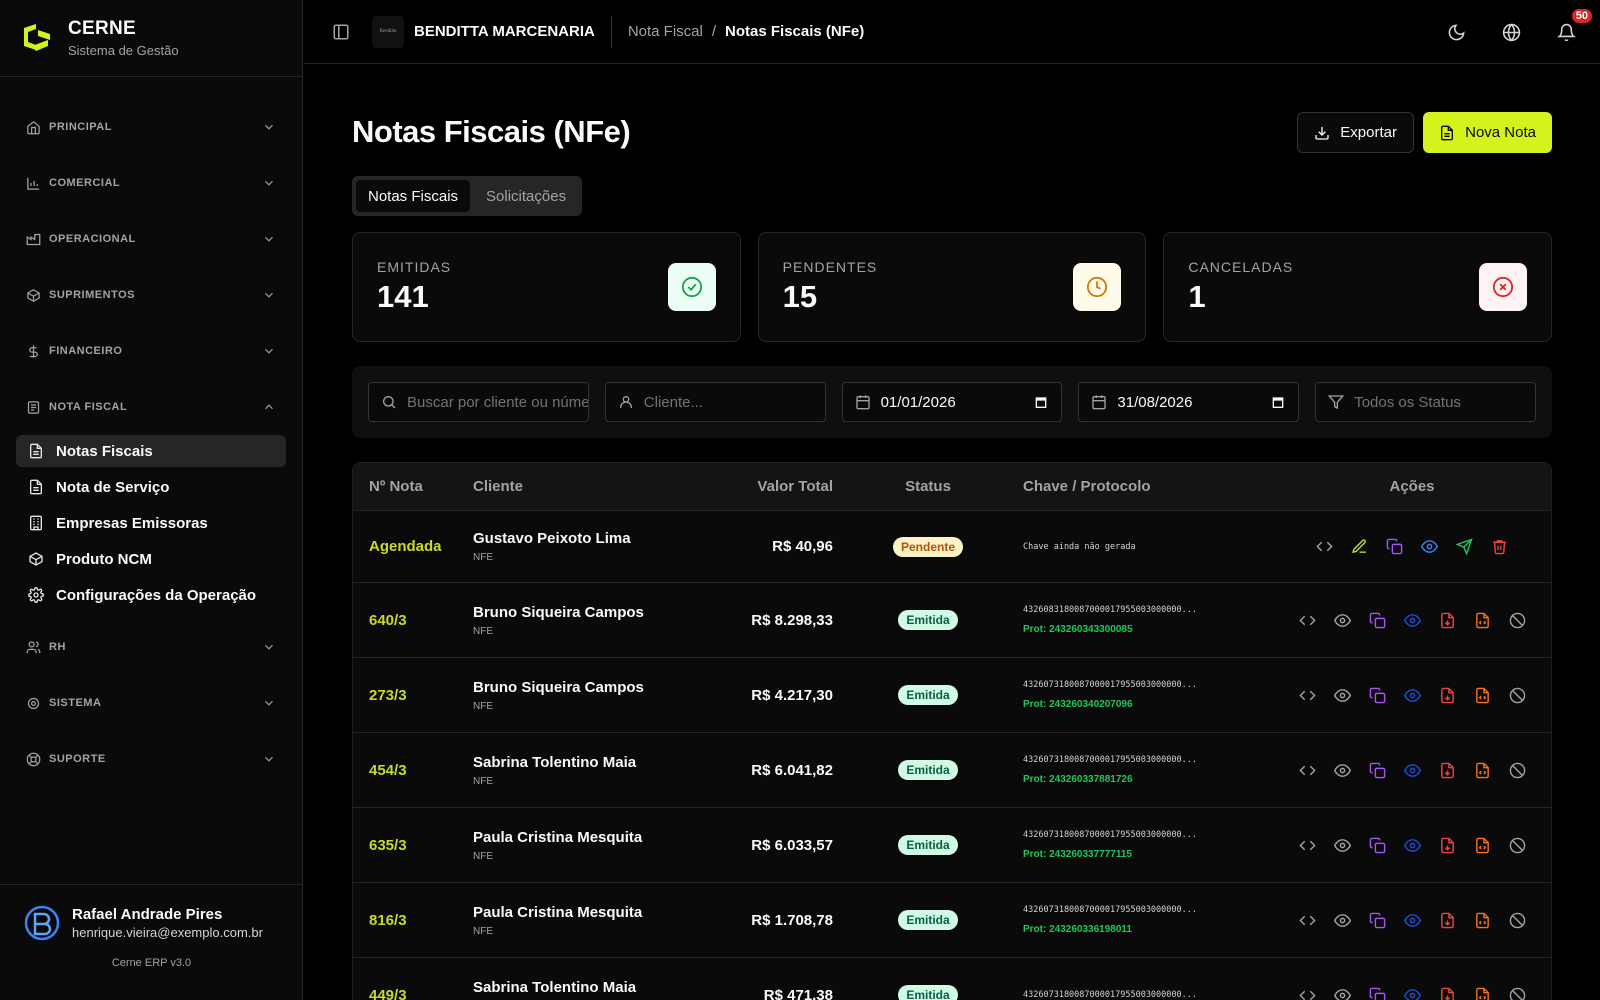 The width and height of the screenshot is (1600, 1000). Describe the element at coordinates (151, 559) in the screenshot. I see `sidebar-item-produto-ncm: Produto NCM` at that location.